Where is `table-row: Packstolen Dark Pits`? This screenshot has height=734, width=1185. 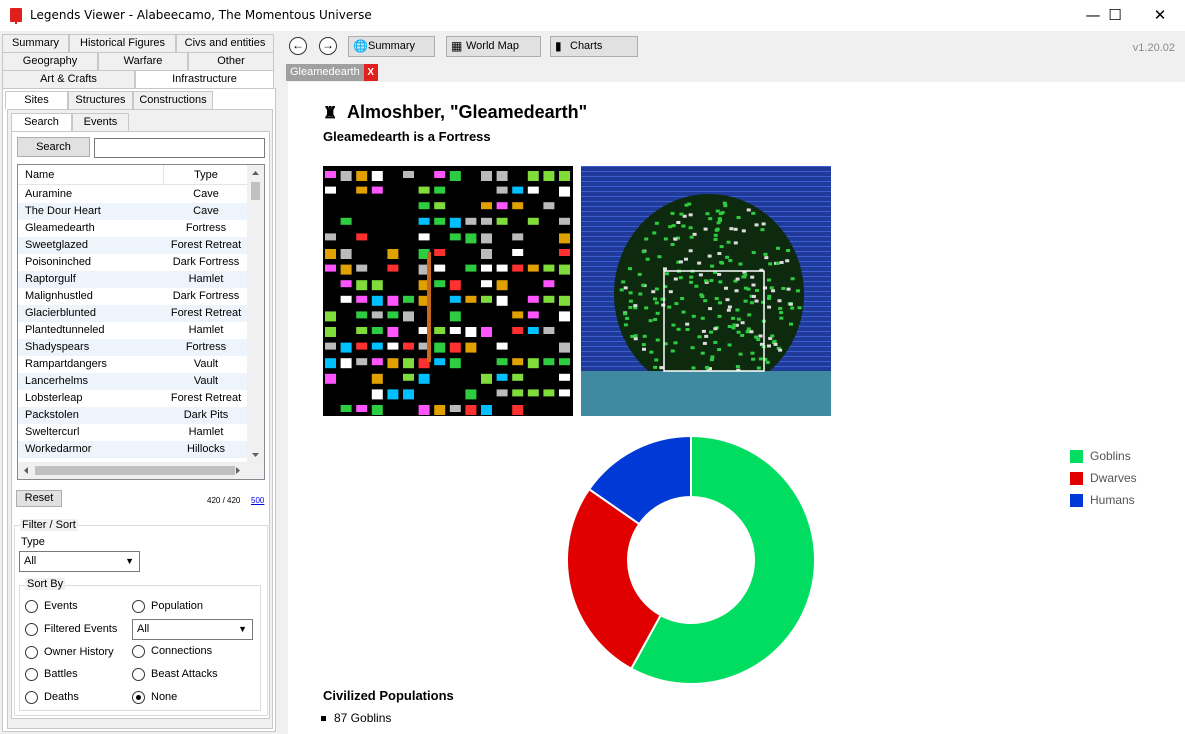
table-row: Packstolen Dark Pits is located at coordinates (133, 415).